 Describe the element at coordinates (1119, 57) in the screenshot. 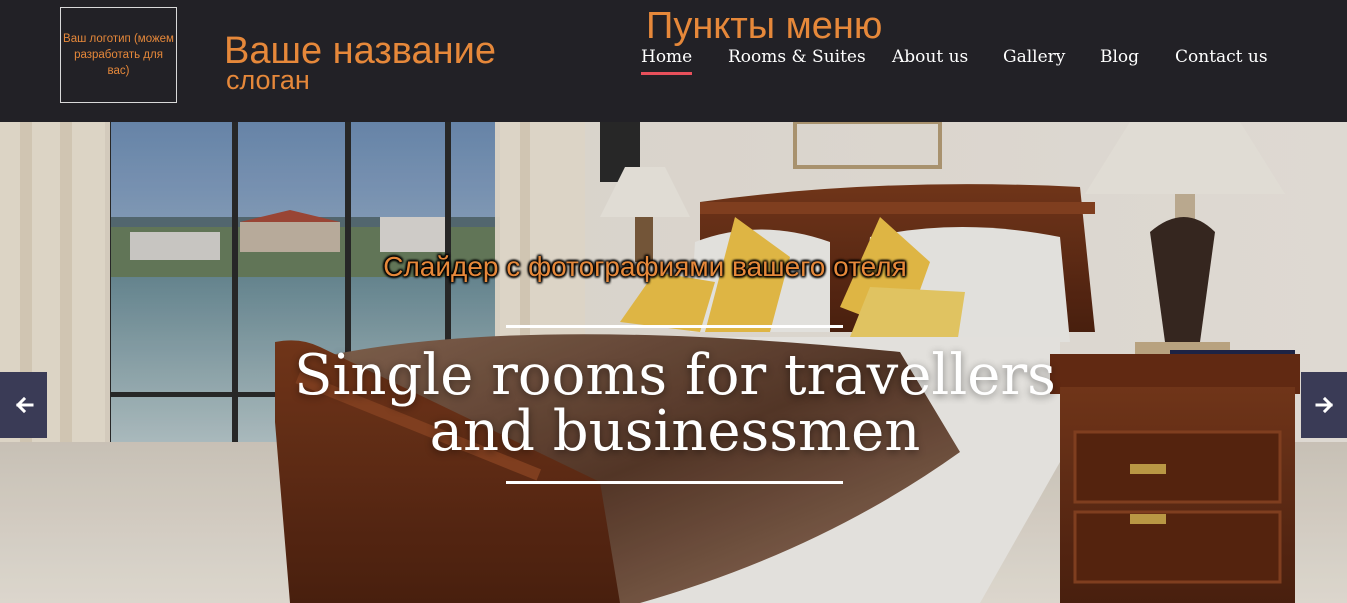

I see `nav-item-blog: Blog` at that location.